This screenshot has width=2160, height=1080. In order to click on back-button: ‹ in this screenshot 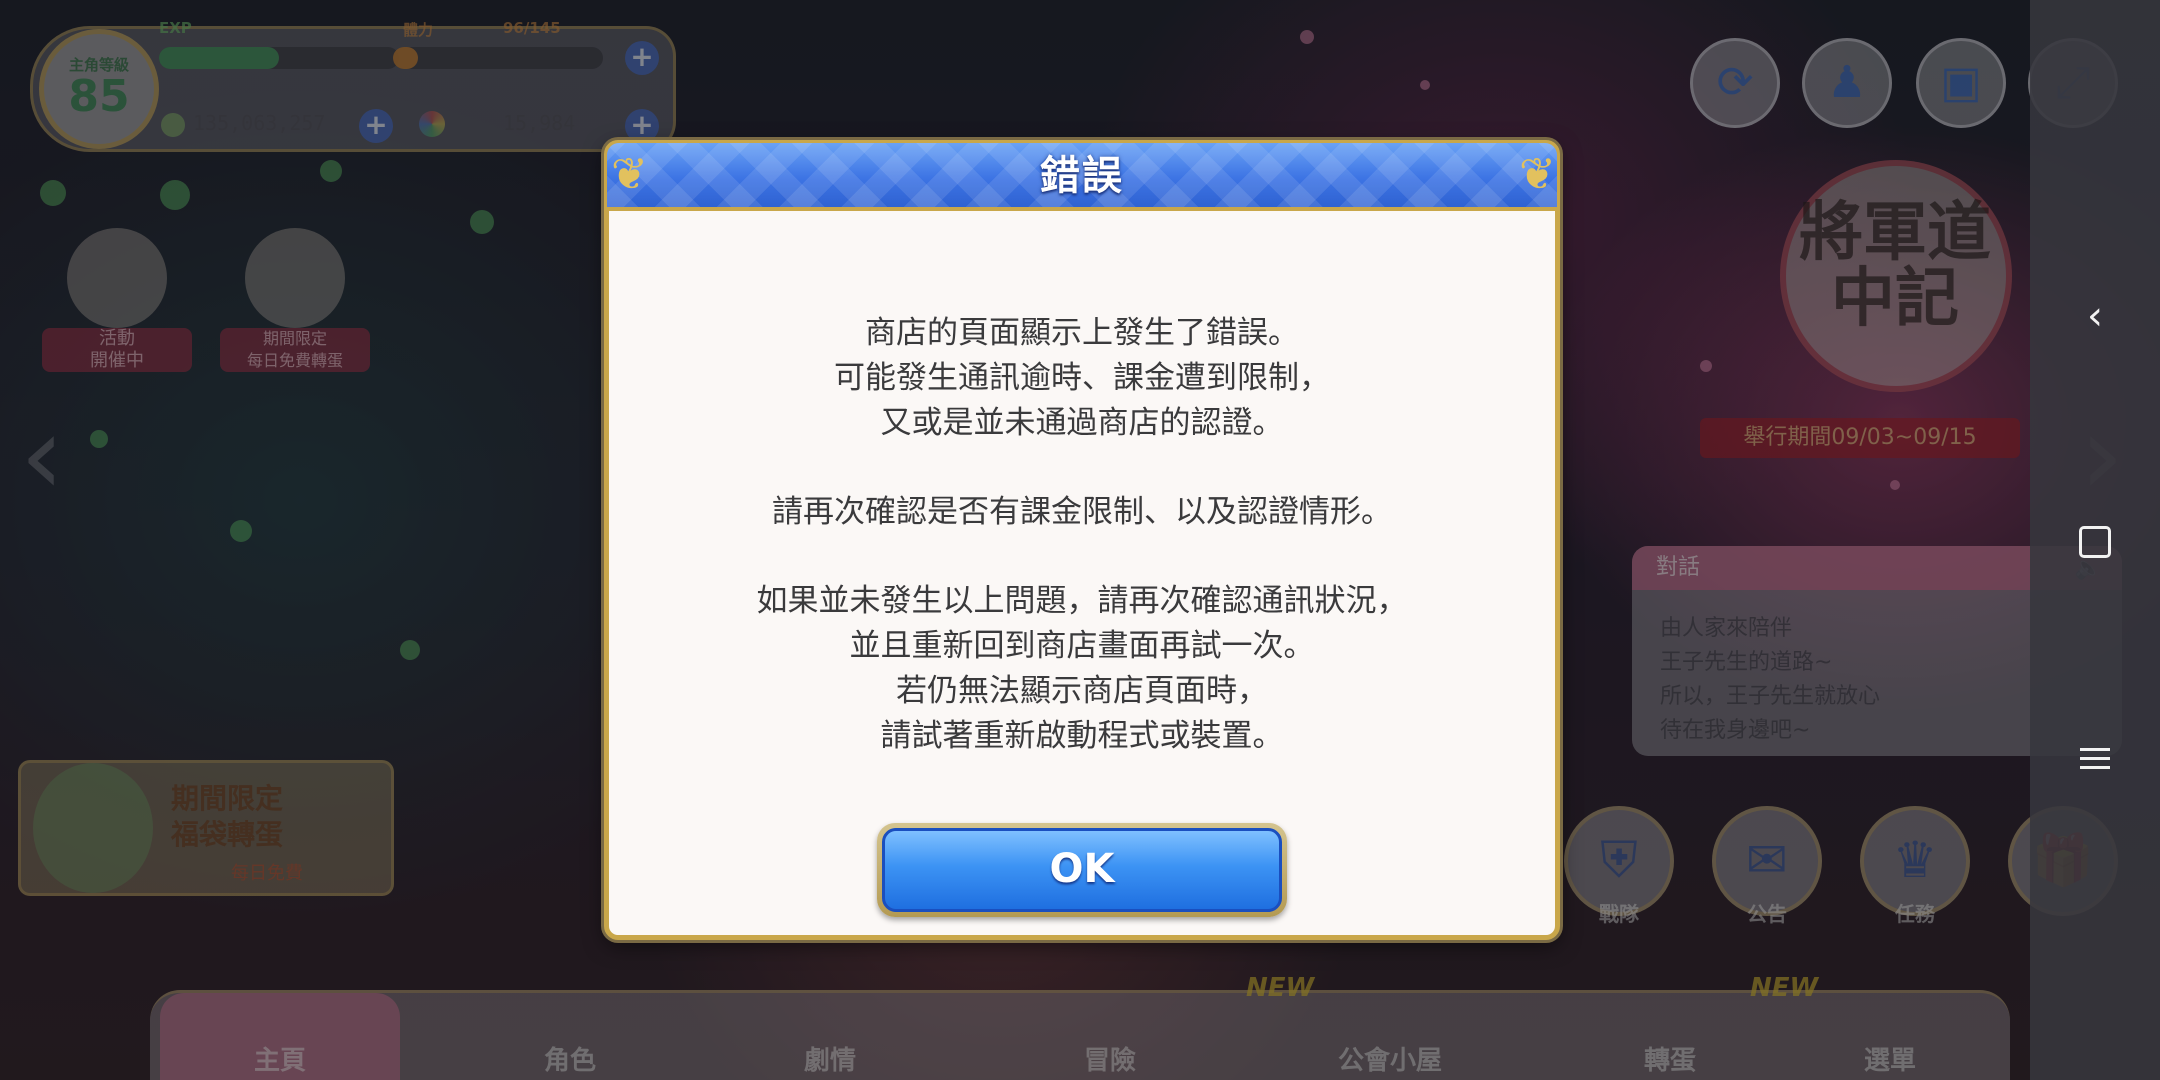, I will do `click(2095, 316)`.